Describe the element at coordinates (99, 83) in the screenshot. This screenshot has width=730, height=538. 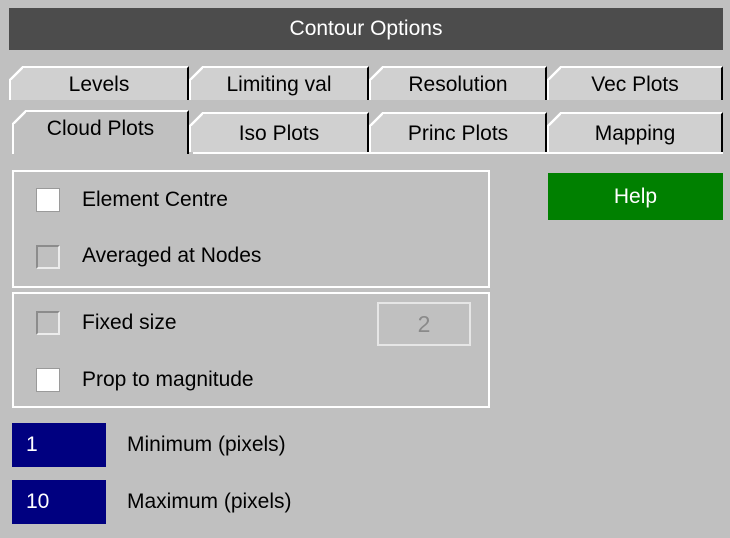
I see `tab-levels: Levels` at that location.